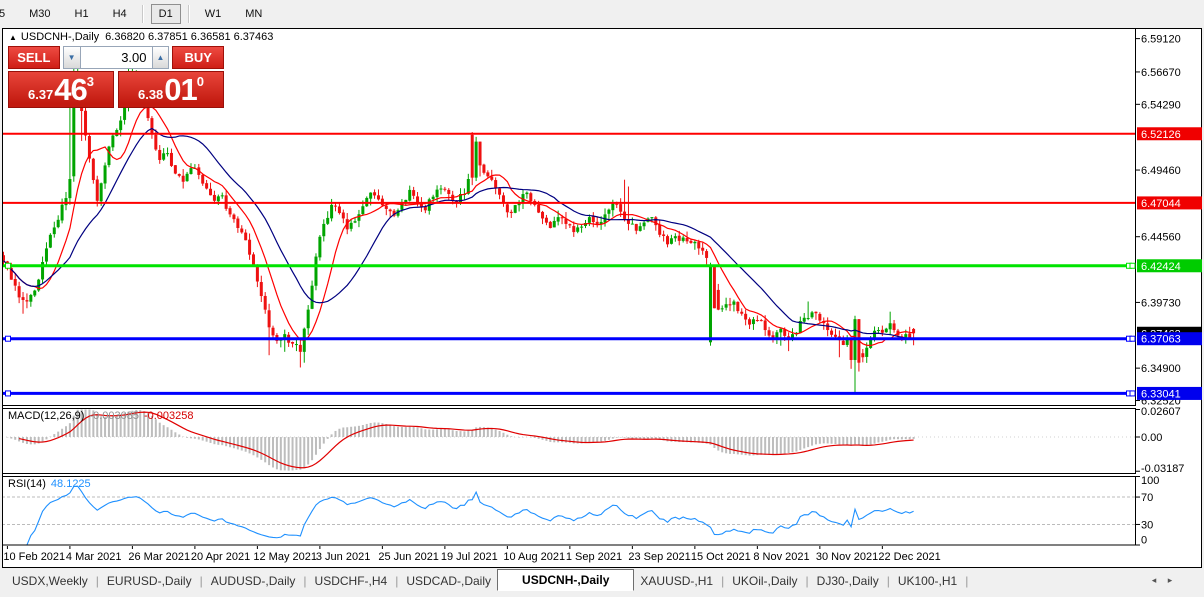 The height and width of the screenshot is (597, 1204). Describe the element at coordinates (1147, 525) in the screenshot. I see `svg-text: 30` at that location.